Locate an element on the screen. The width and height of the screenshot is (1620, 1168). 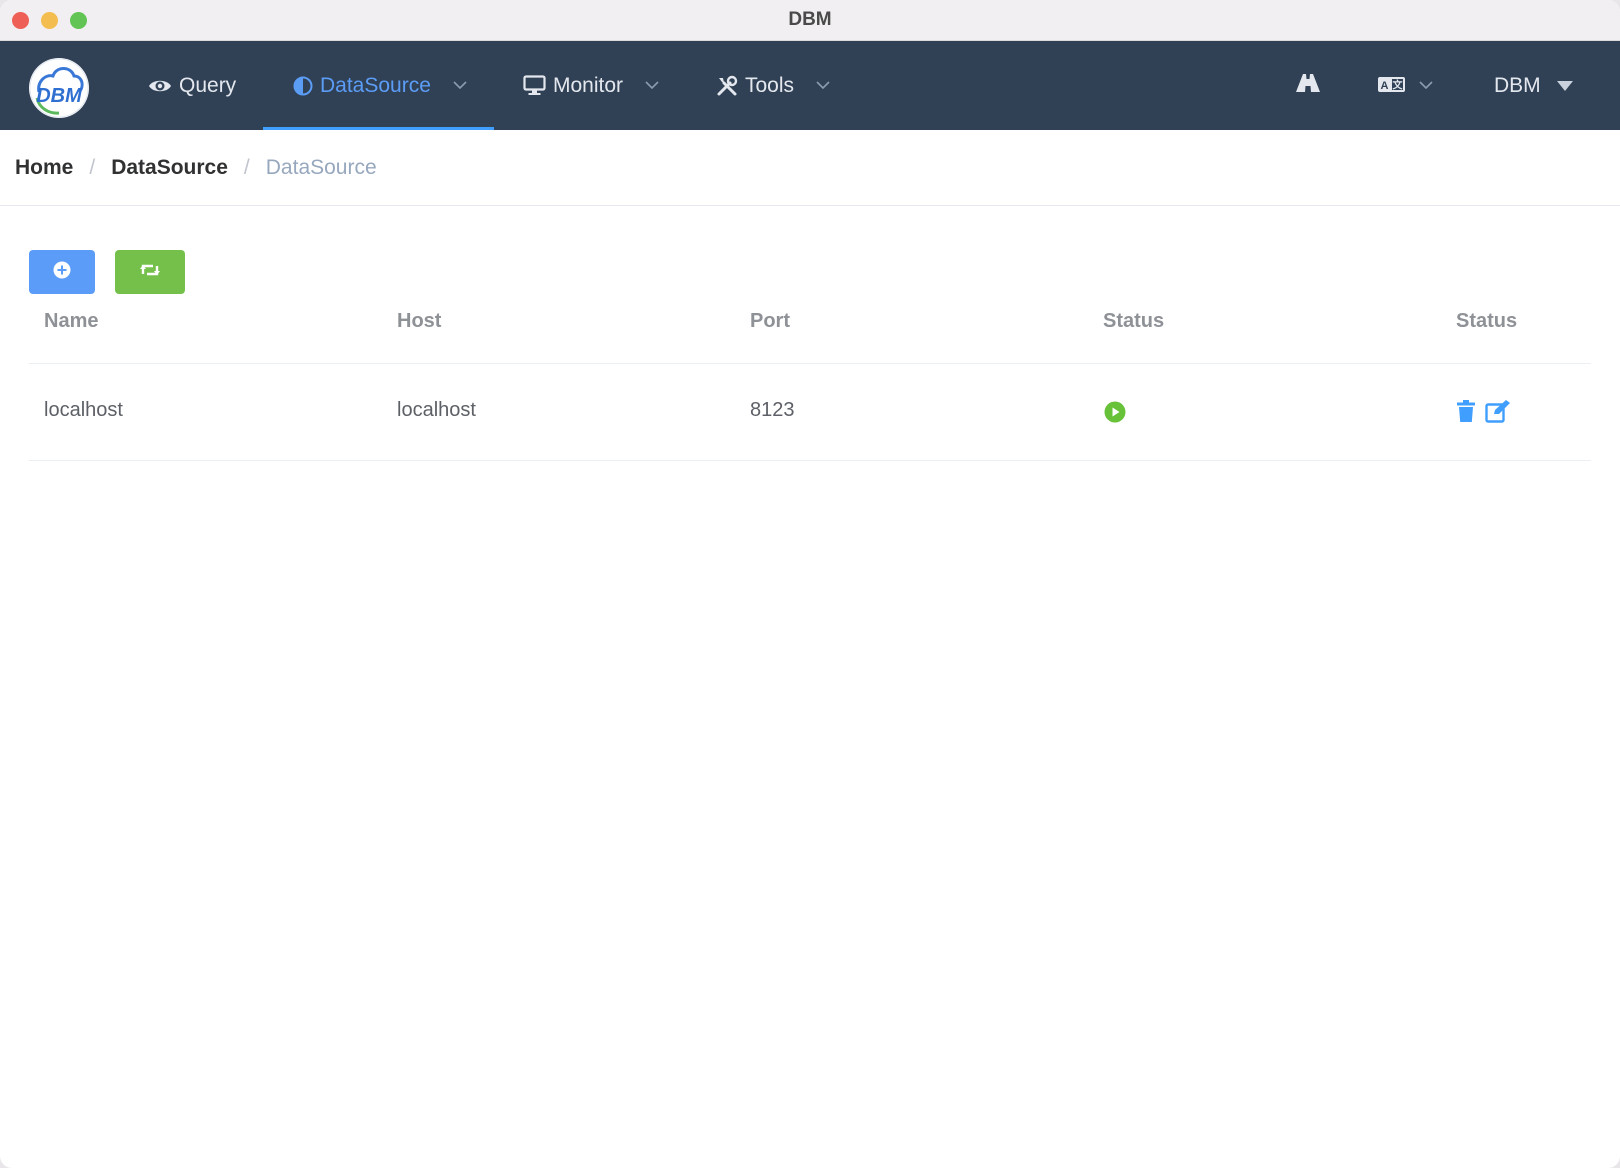
svg-text: 文 is located at coordinates (1398, 84).